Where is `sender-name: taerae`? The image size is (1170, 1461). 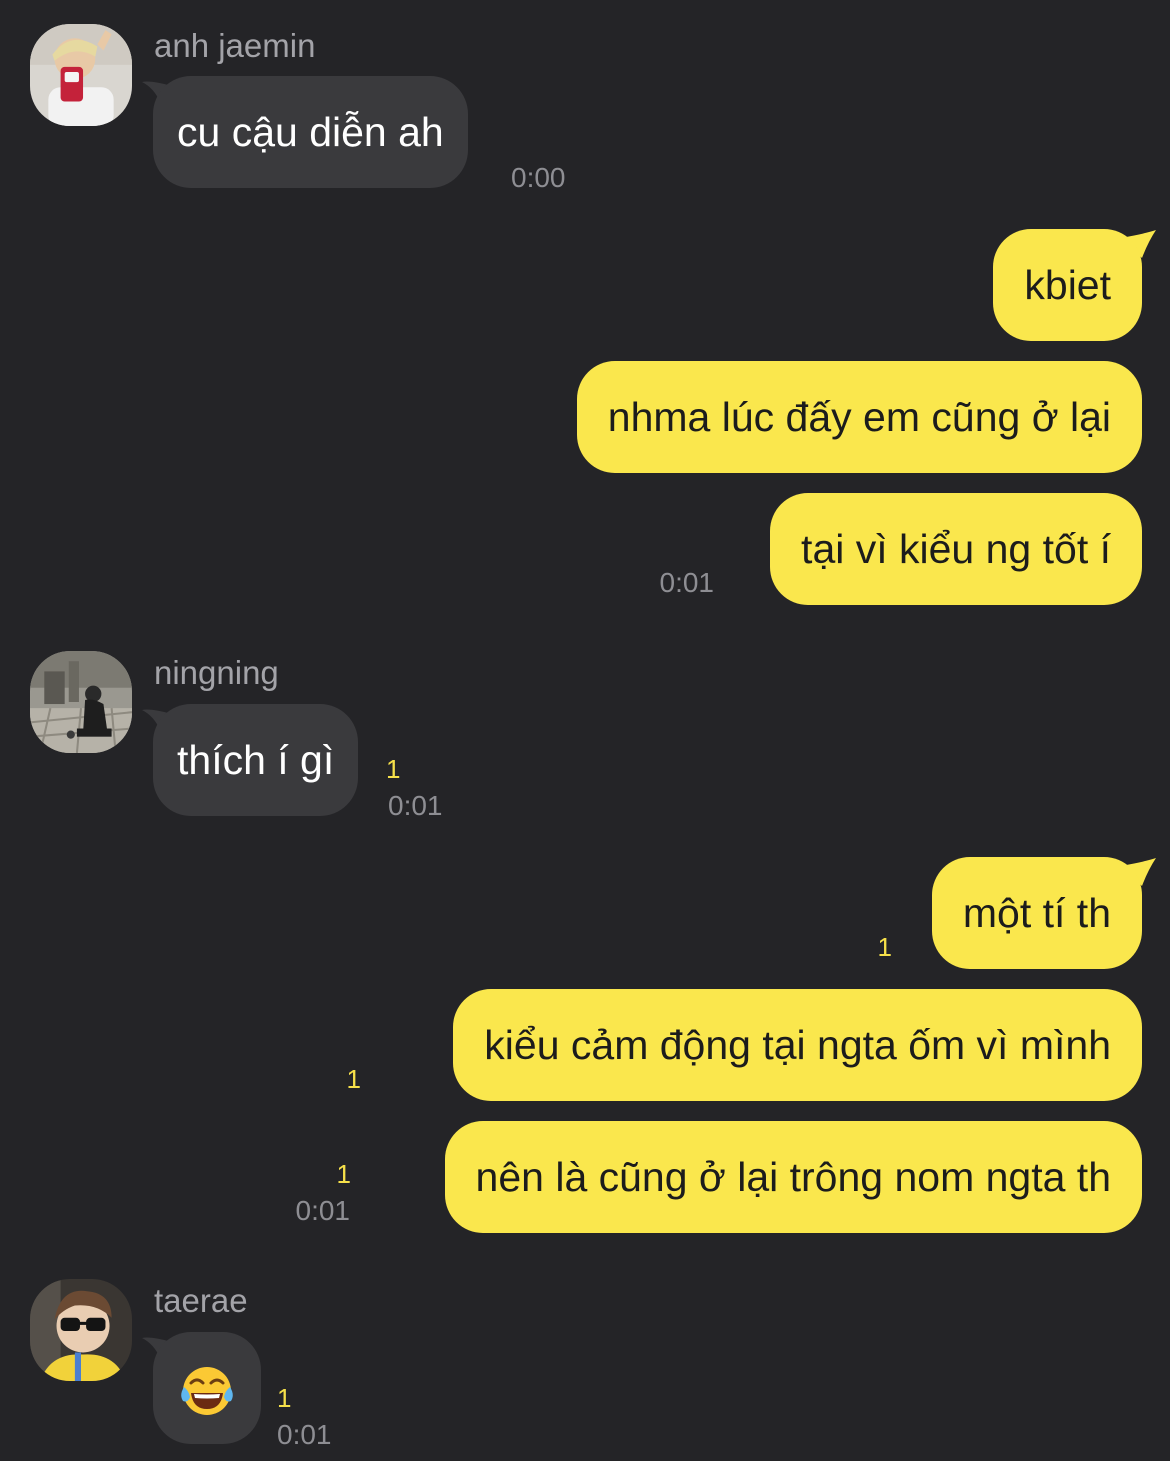
sender-name: taerae is located at coordinates (201, 1300).